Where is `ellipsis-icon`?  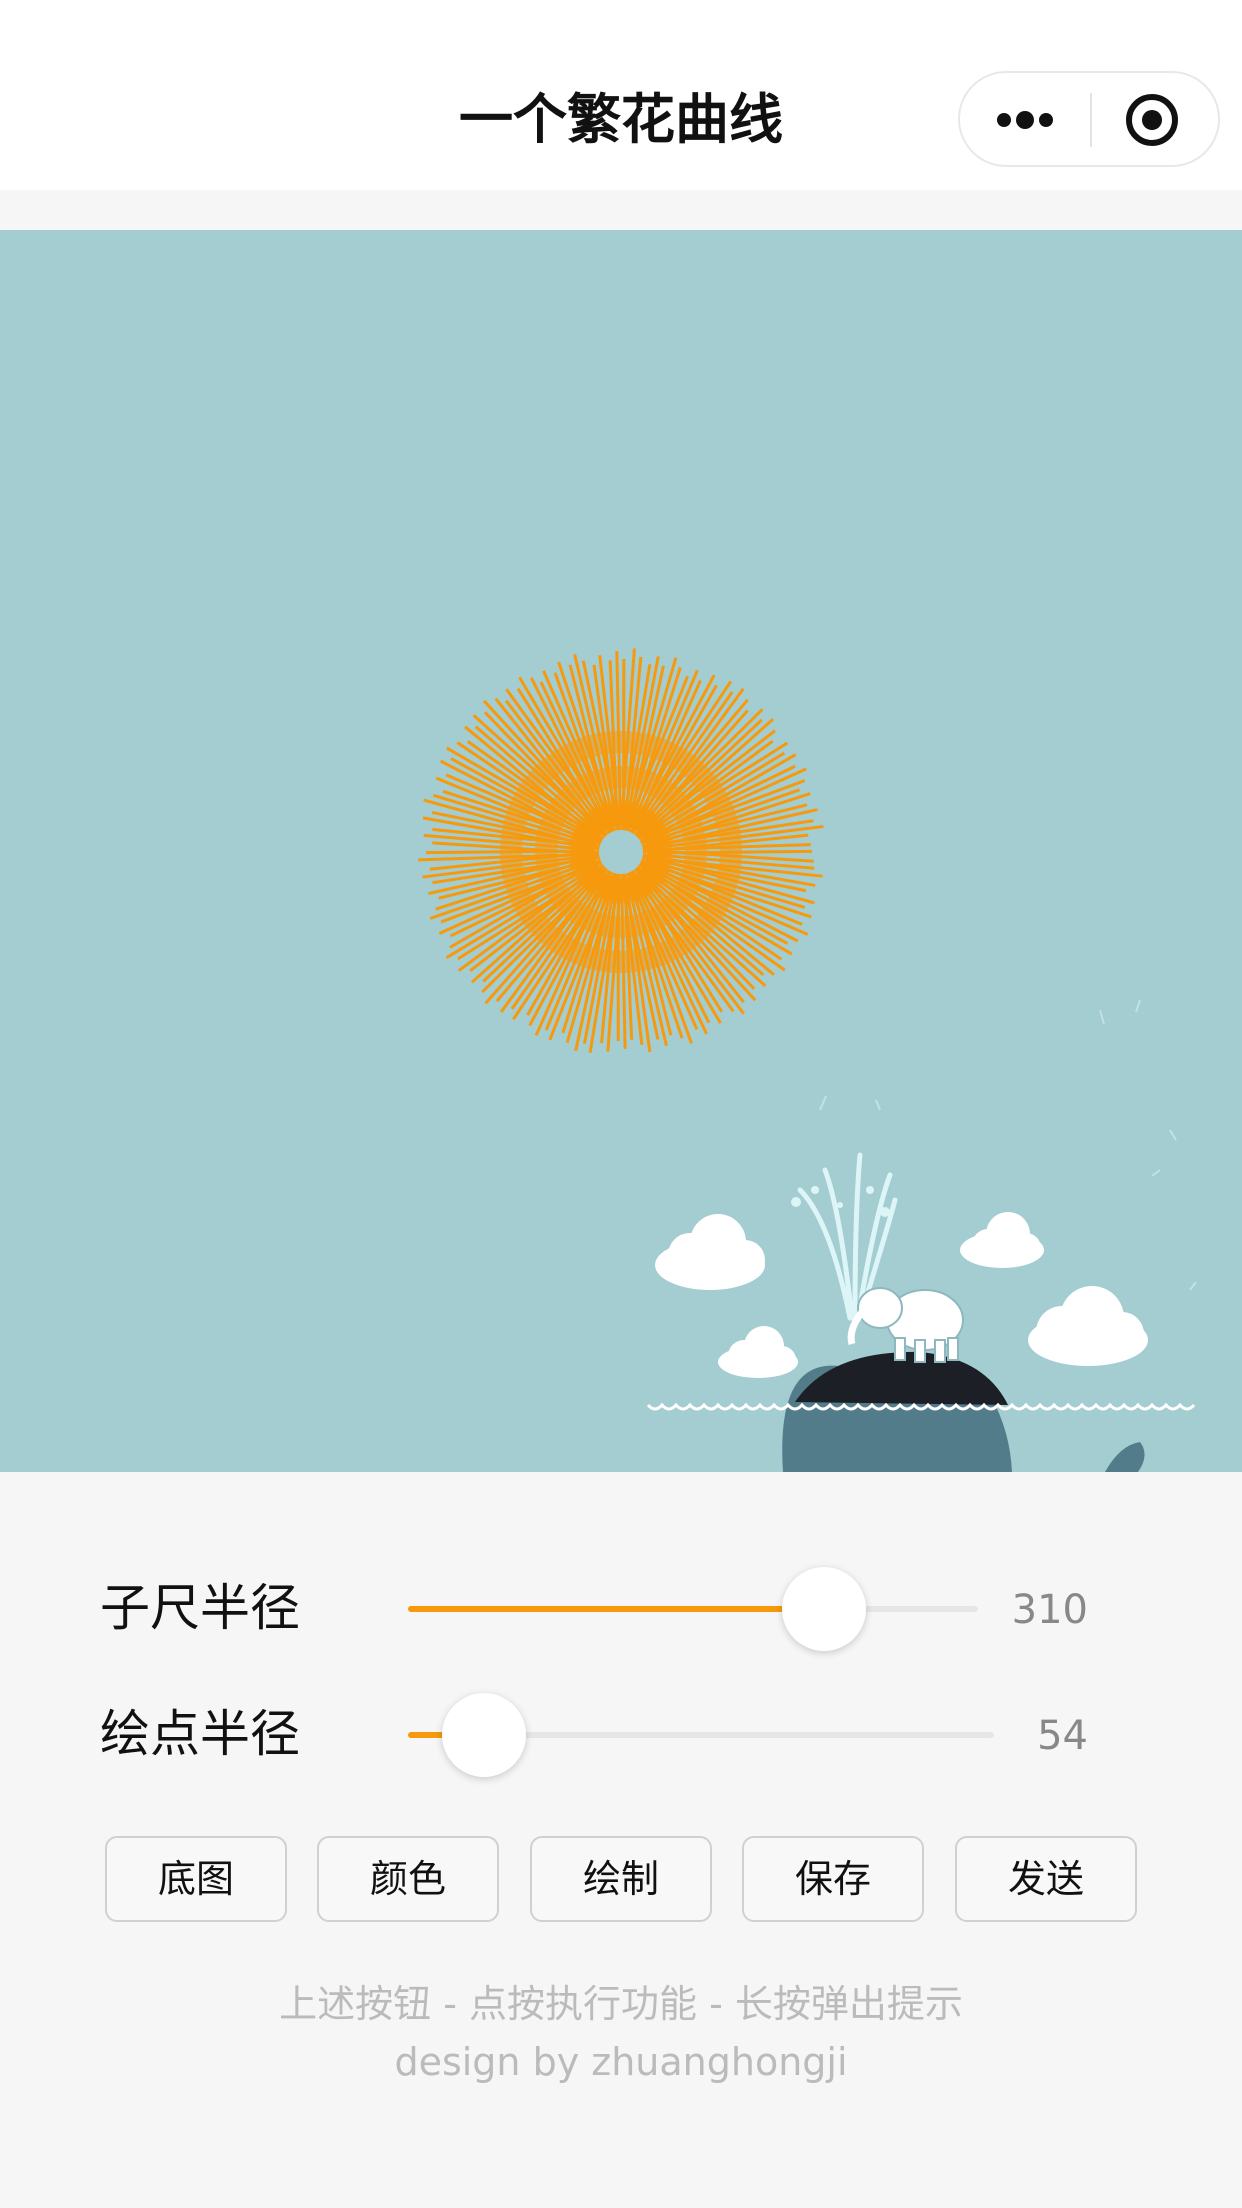
ellipsis-icon is located at coordinates (1025, 120).